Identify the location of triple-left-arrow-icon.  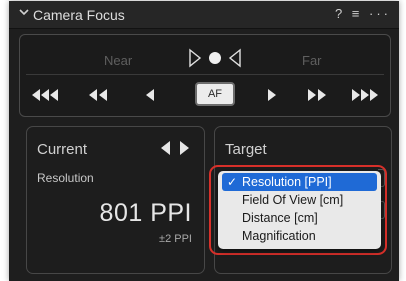
(45, 95).